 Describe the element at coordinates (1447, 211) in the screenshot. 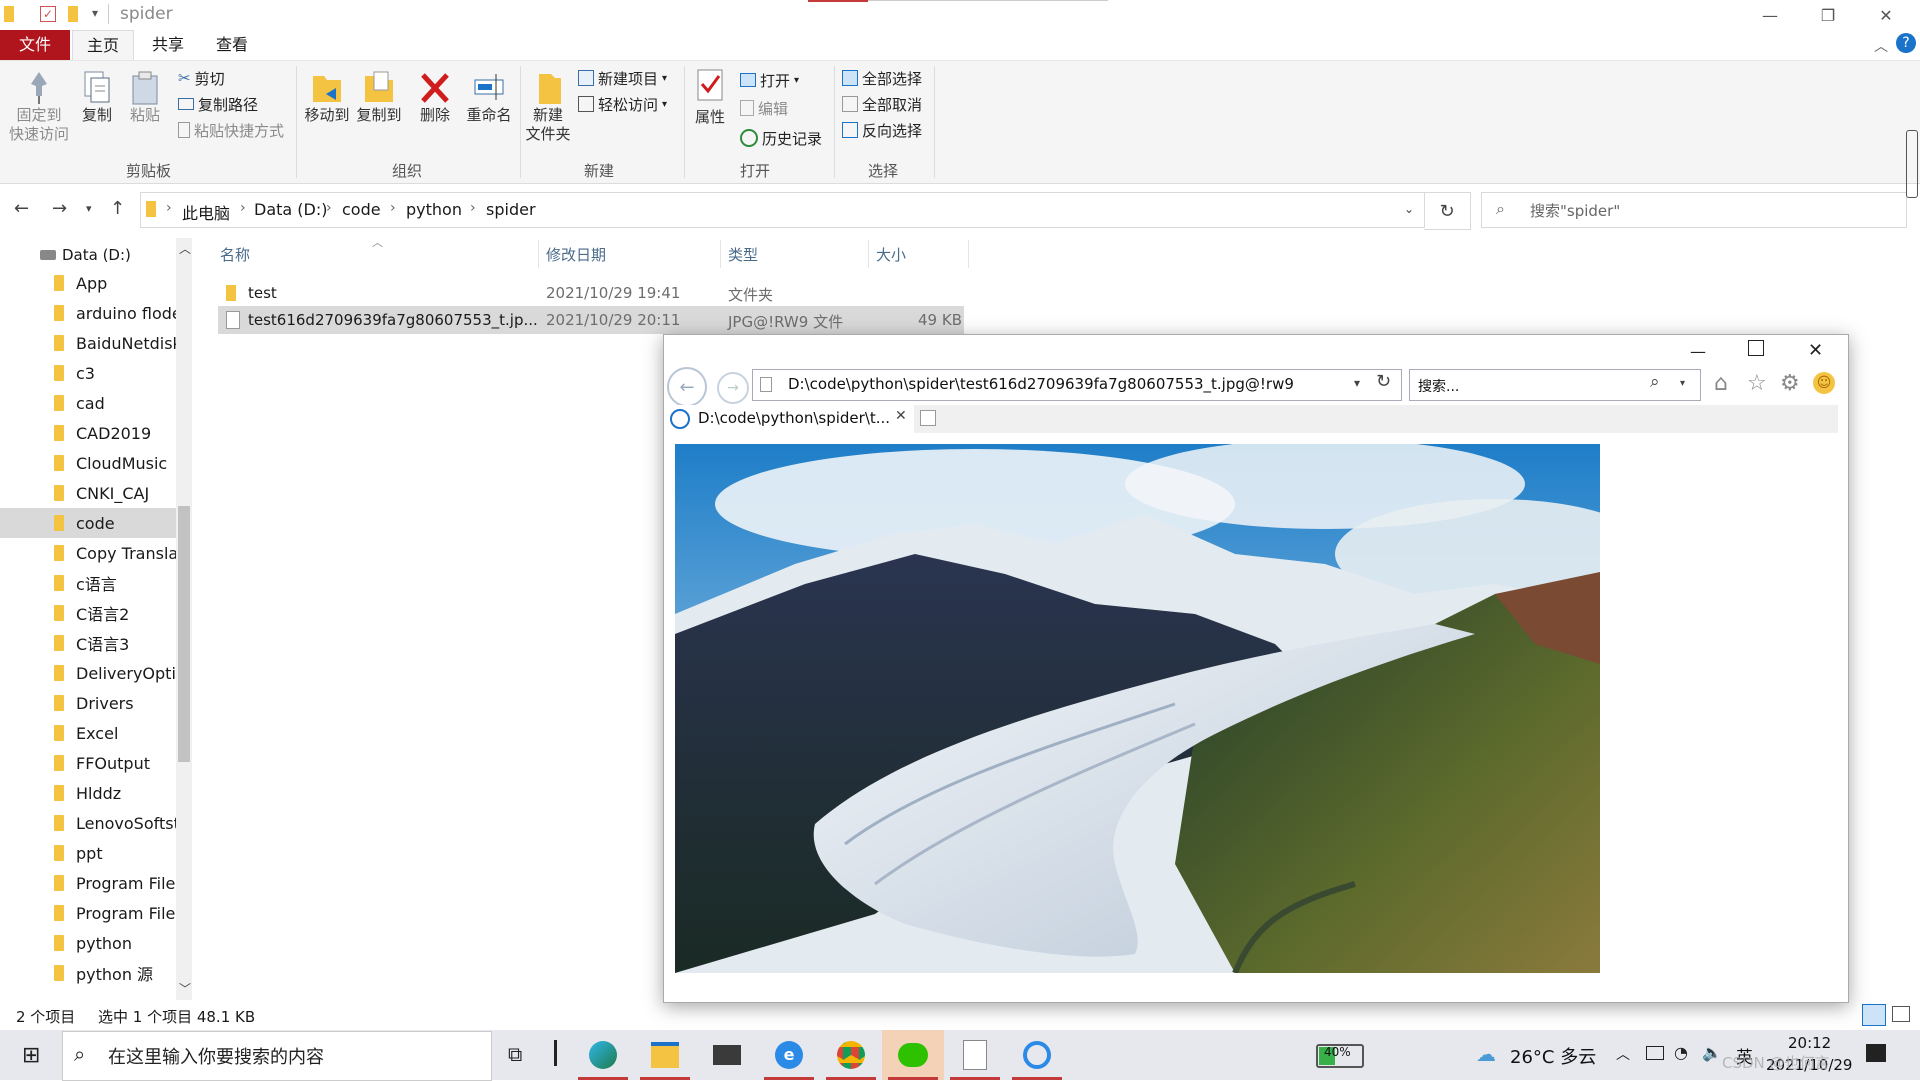

I see `refresh-icon: ↻` at that location.